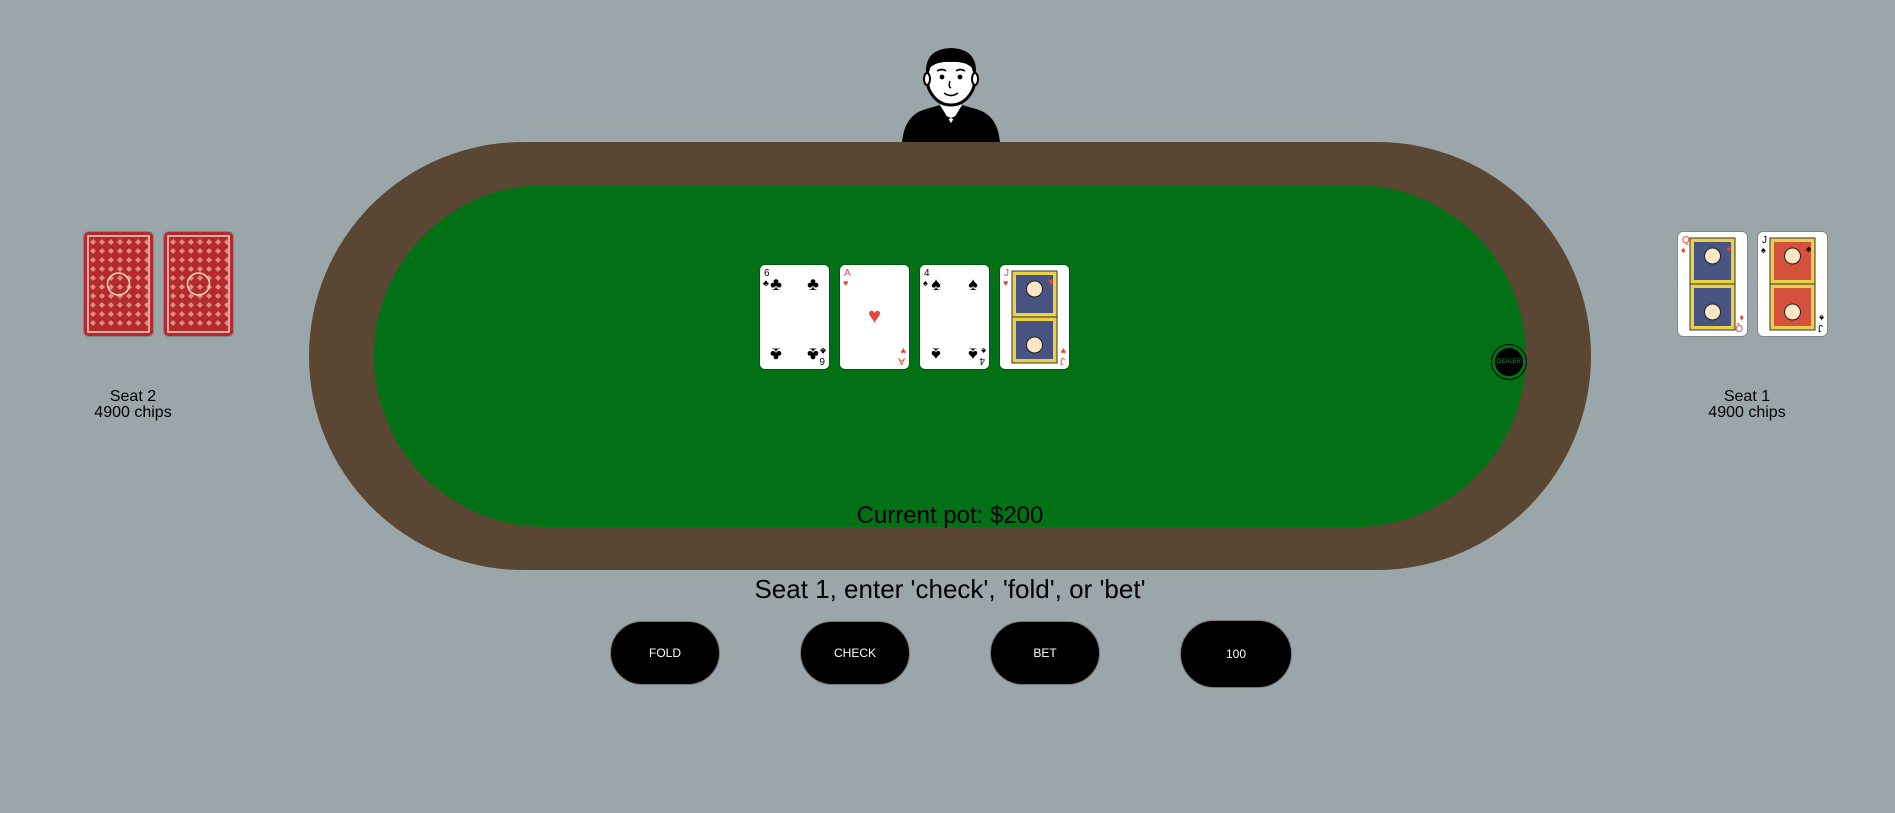 The width and height of the screenshot is (1895, 813). I want to click on court-card-art: ♦, so click(1712, 284).